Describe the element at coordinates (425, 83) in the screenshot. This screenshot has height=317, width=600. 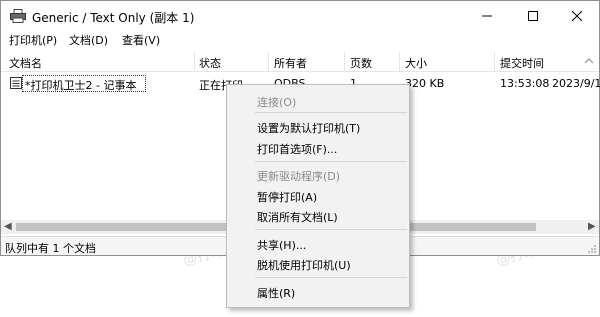
I see `size-cell: 320 KB` at that location.